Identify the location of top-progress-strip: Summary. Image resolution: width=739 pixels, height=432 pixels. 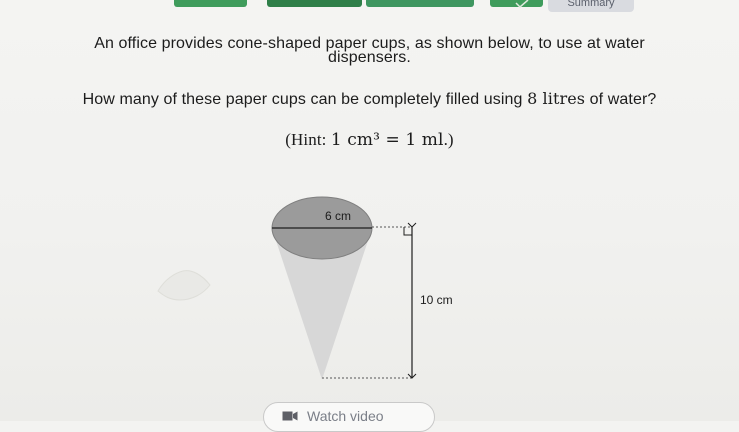
(369, 6).